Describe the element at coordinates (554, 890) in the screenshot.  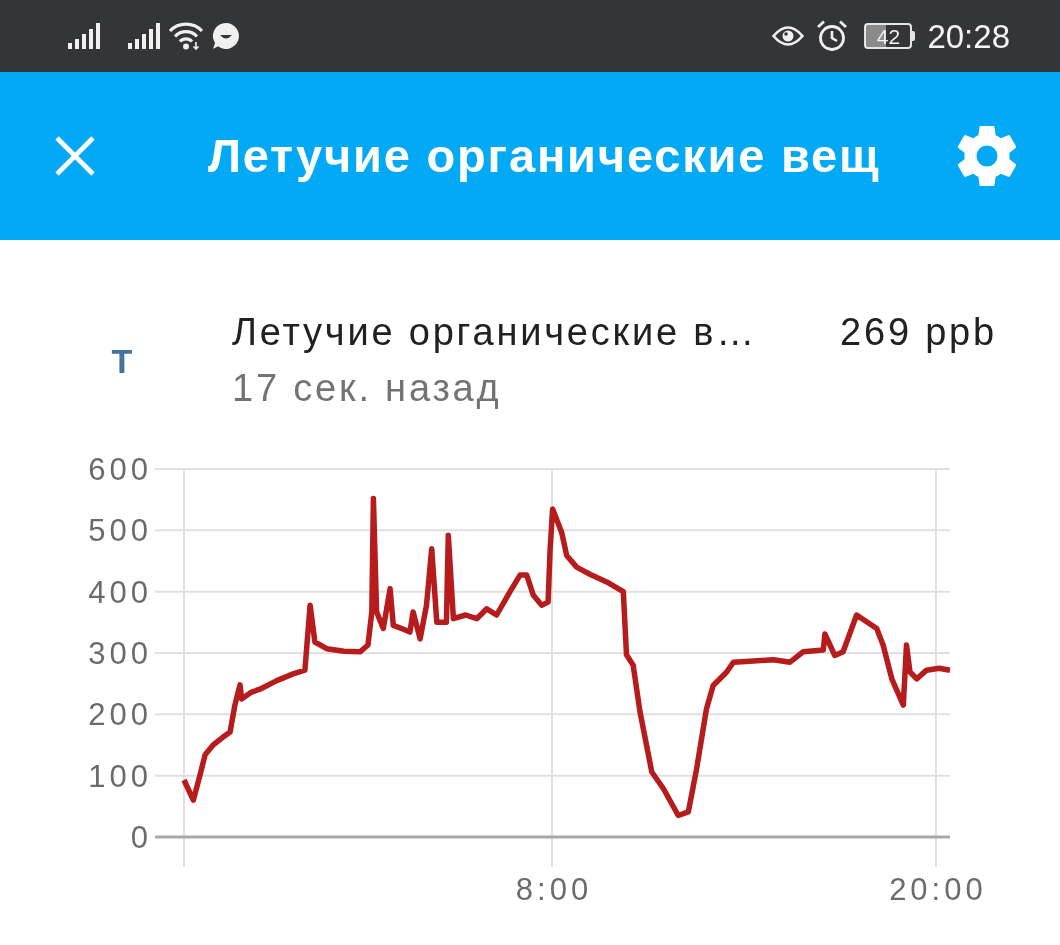
I see `x-axis-tick-label: 8:00` at that location.